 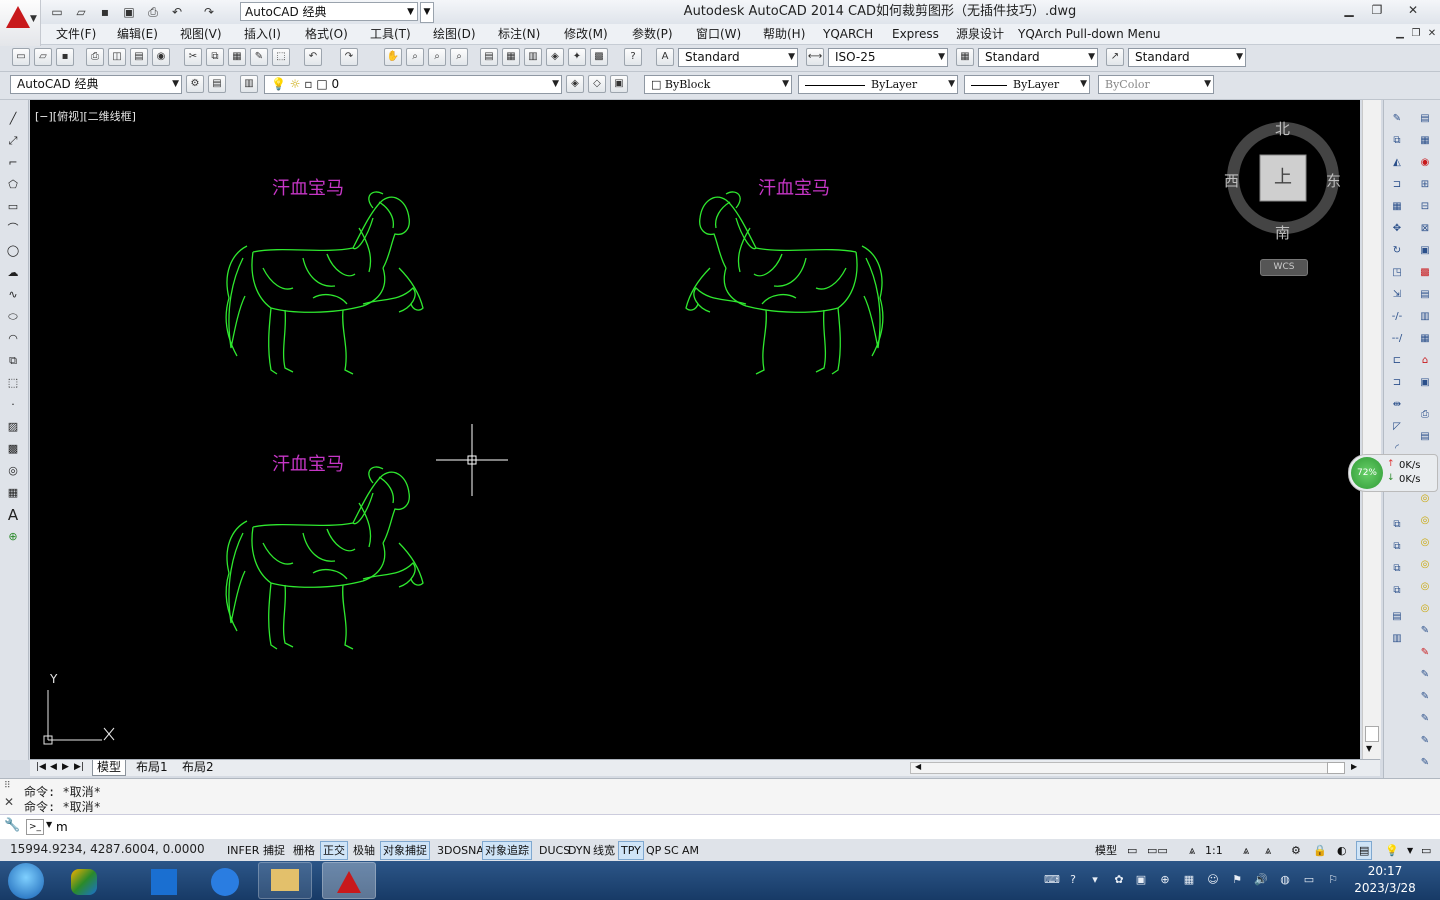 What do you see at coordinates (198, 767) in the screenshot?
I see `tab-layout2: 布局2` at bounding box center [198, 767].